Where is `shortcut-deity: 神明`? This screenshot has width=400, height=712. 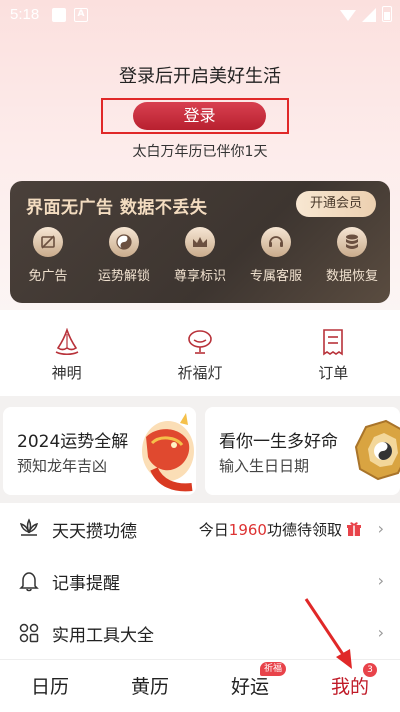
shortcut-deity: 神明 is located at coordinates (67, 353).